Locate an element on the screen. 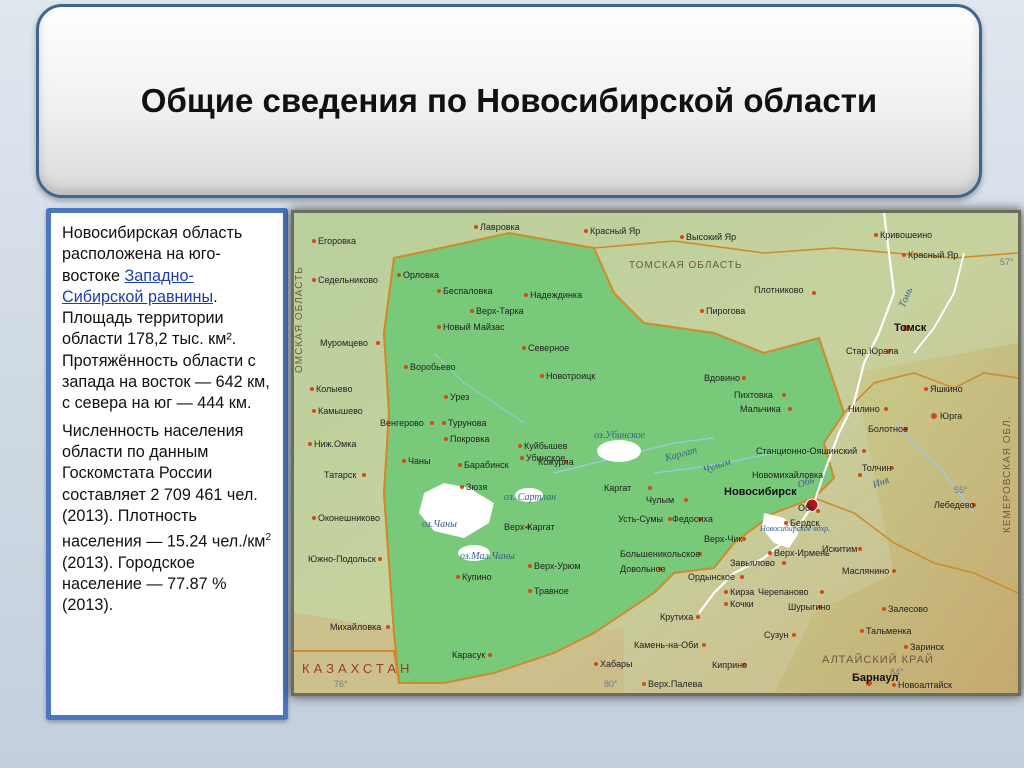 Image resolution: width=1024 pixels, height=768 pixels. label-khabary: Хабары is located at coordinates (616, 664).